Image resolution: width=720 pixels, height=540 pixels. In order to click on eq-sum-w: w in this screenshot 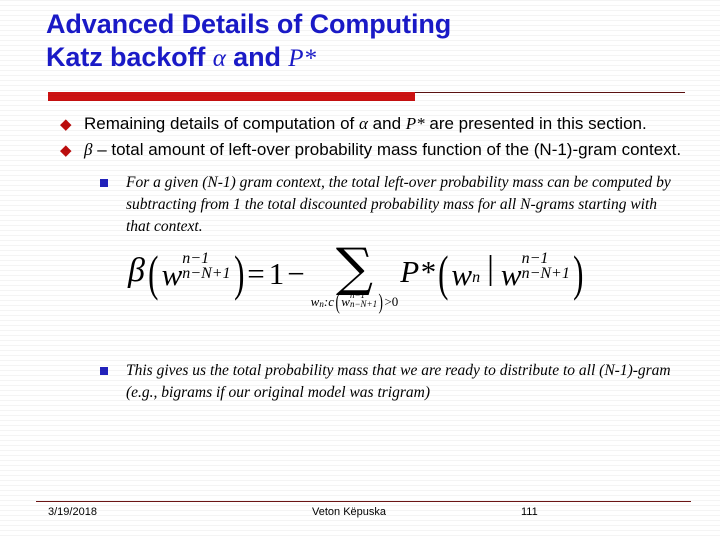, I will do `click(315, 301)`.